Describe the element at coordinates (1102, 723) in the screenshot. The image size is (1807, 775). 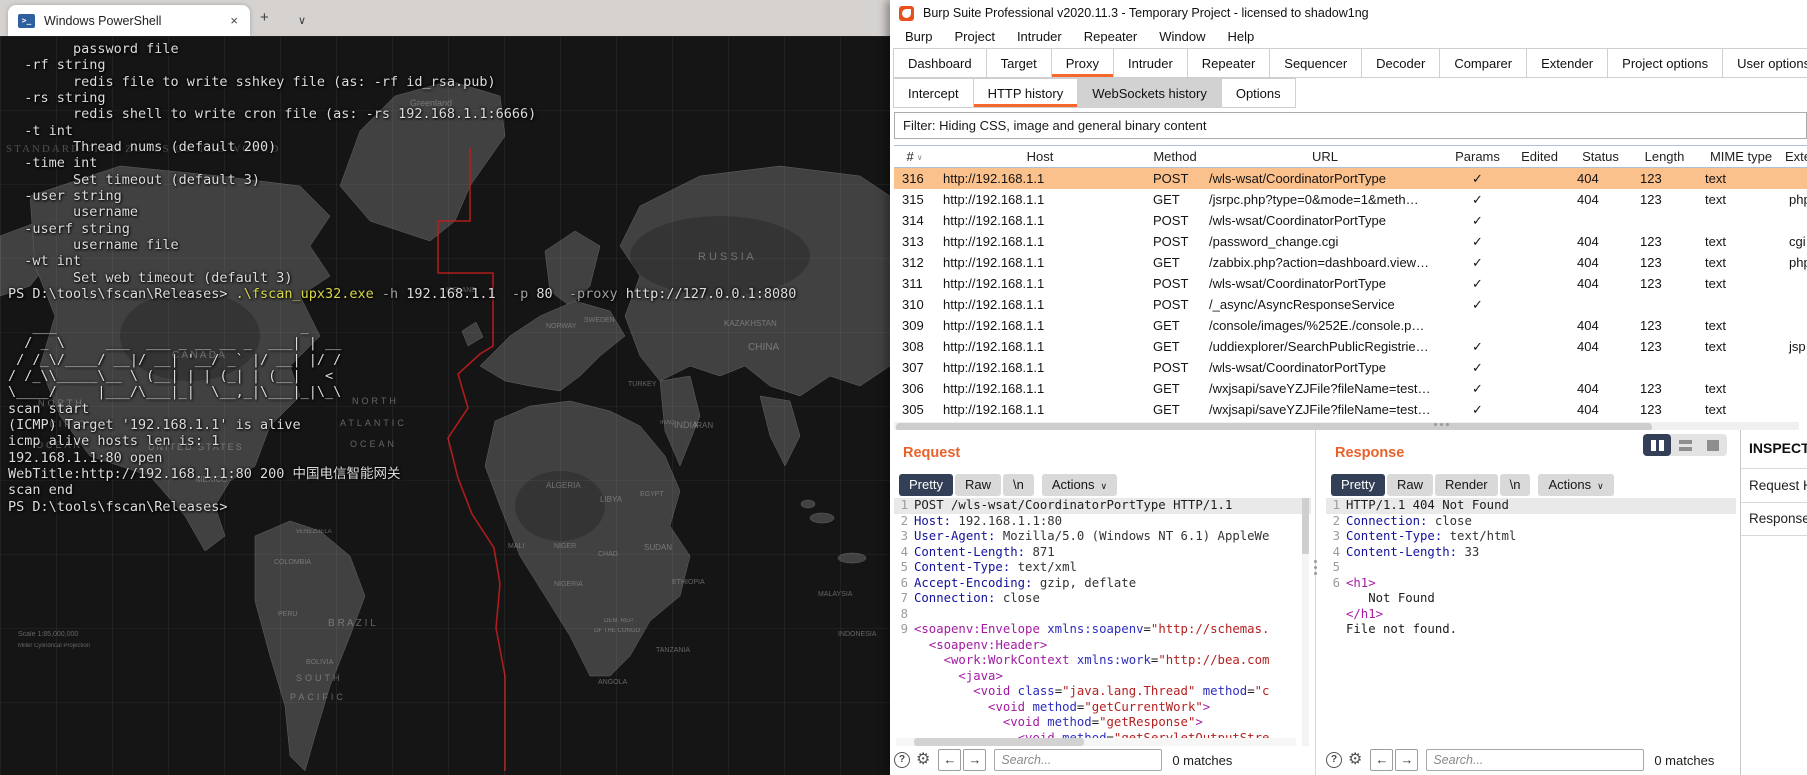
I see `editor-line: <void method = "getResponse" >` at that location.